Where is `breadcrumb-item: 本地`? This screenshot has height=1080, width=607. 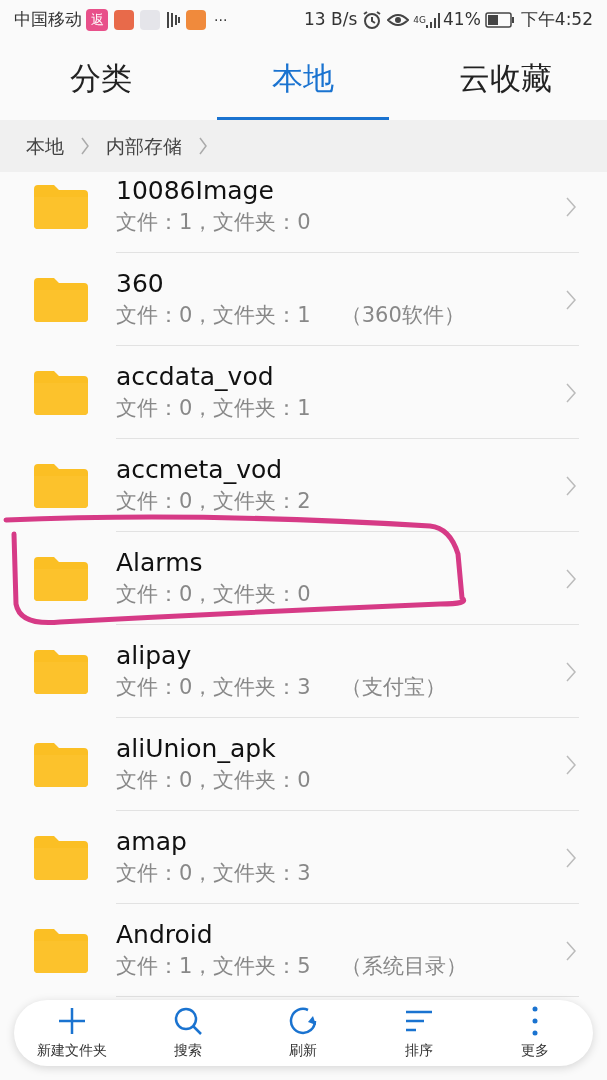
breadcrumb-item: 本地 is located at coordinates (45, 146).